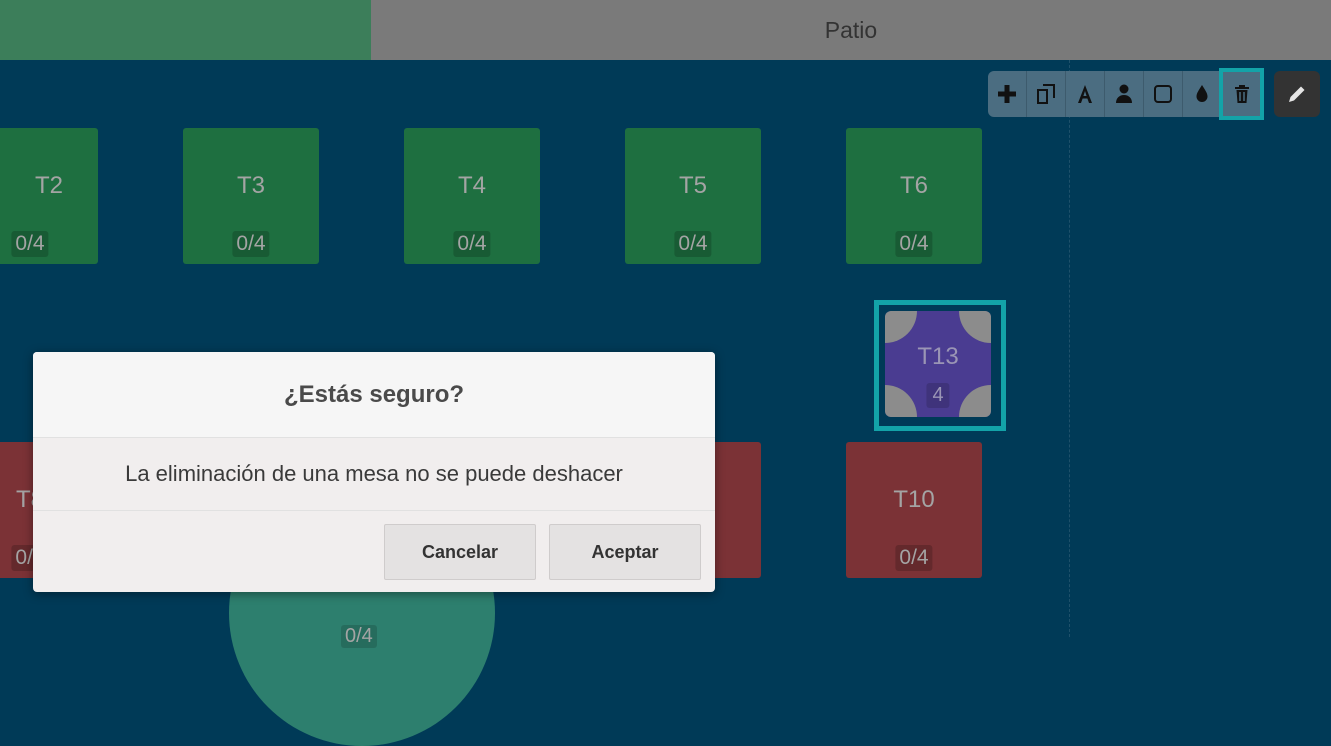 The width and height of the screenshot is (1331, 746). I want to click on area-tab-bar: Patio, so click(665, 30).